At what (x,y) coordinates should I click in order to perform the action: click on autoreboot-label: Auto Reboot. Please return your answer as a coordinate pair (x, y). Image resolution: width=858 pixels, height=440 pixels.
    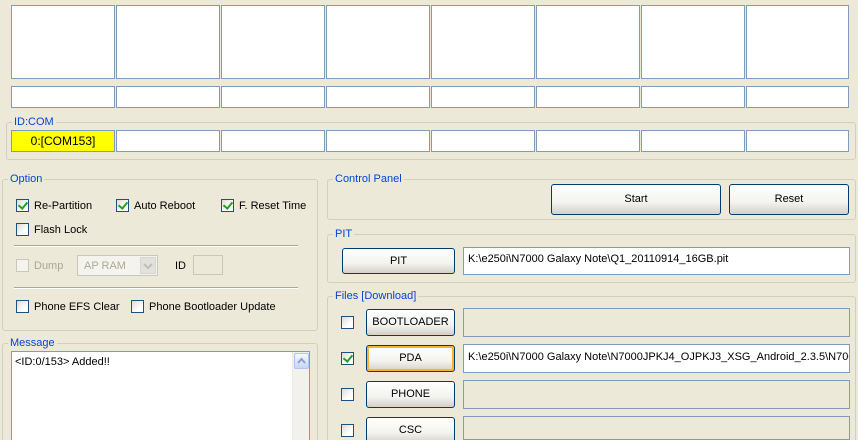
    Looking at the image, I should click on (165, 206).